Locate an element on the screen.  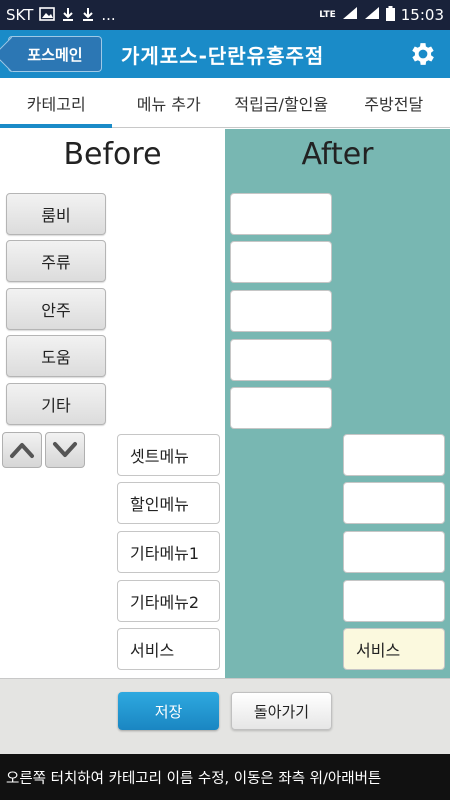
page-title: 가게포스-단란유흥주점 is located at coordinates (223, 56).